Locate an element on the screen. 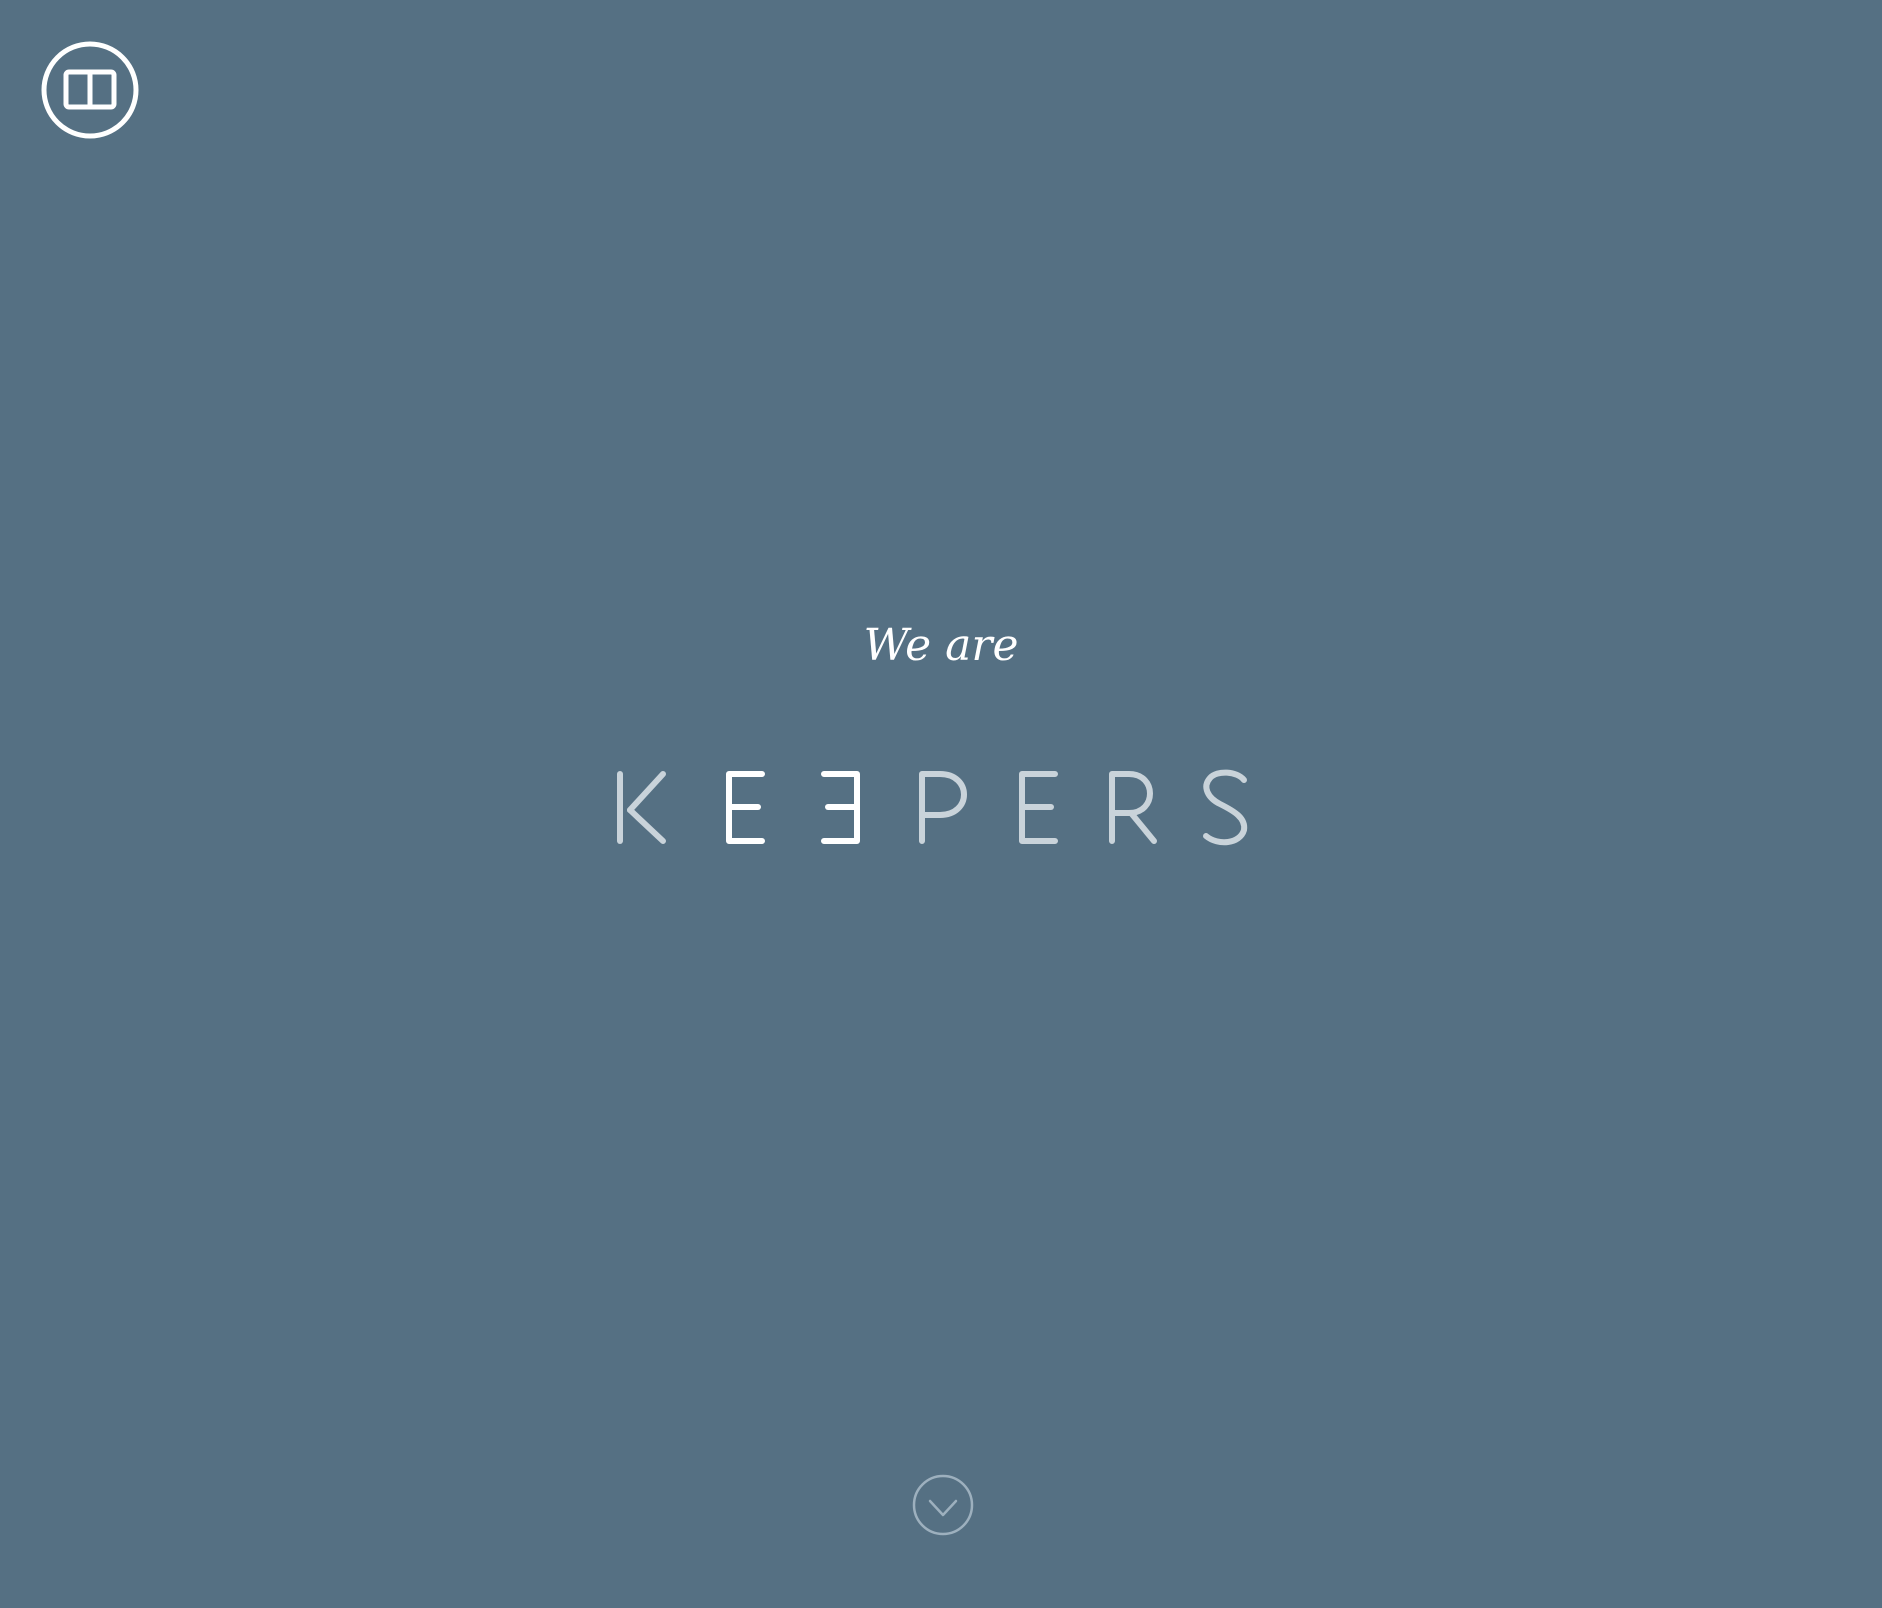 The width and height of the screenshot is (1882, 1608). wordmark-letter-r is located at coordinates (1133, 807).